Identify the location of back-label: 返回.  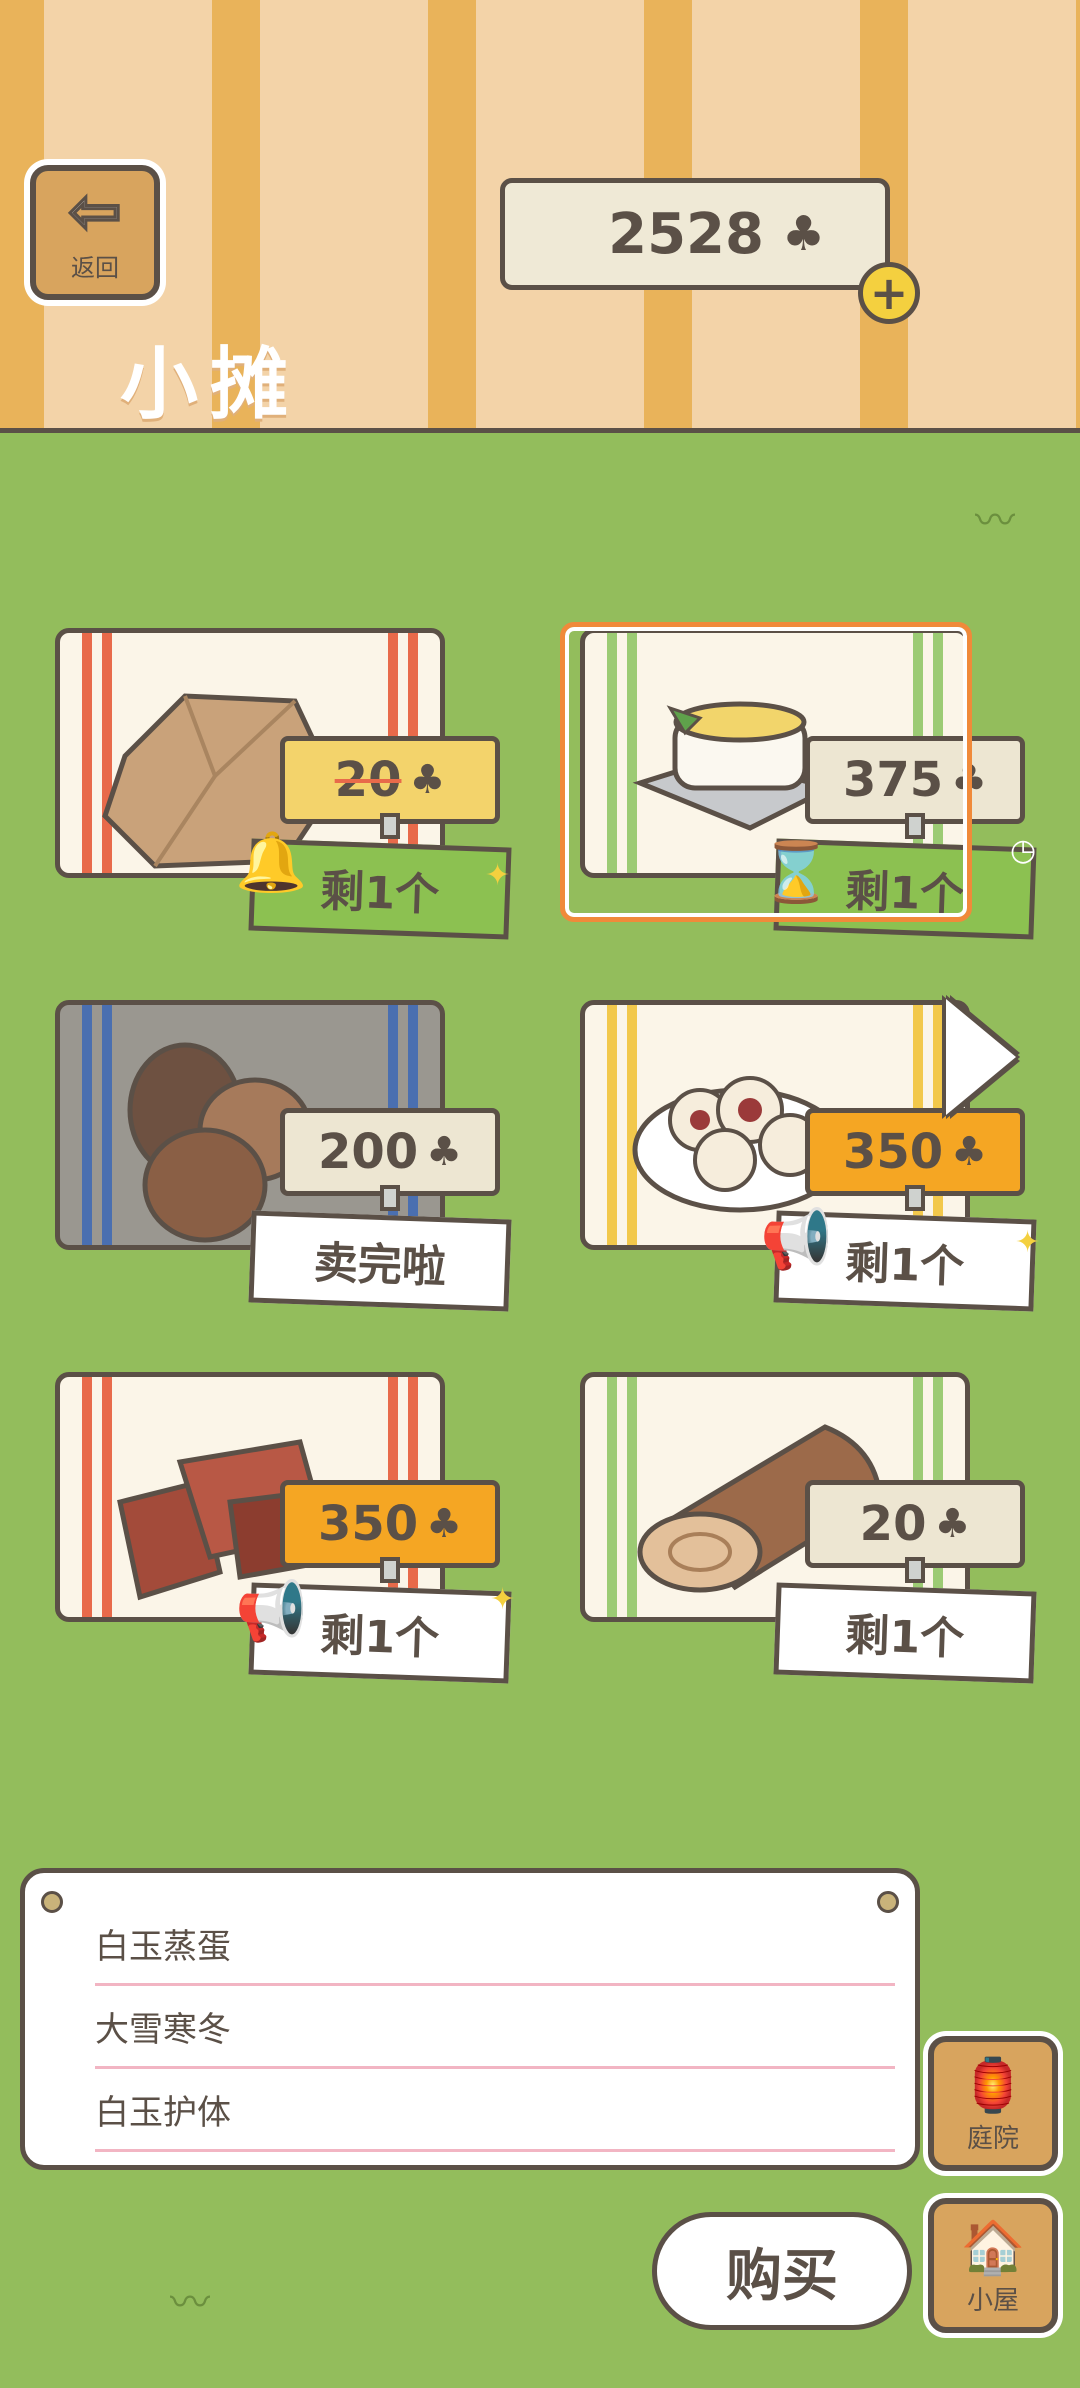
(95, 268).